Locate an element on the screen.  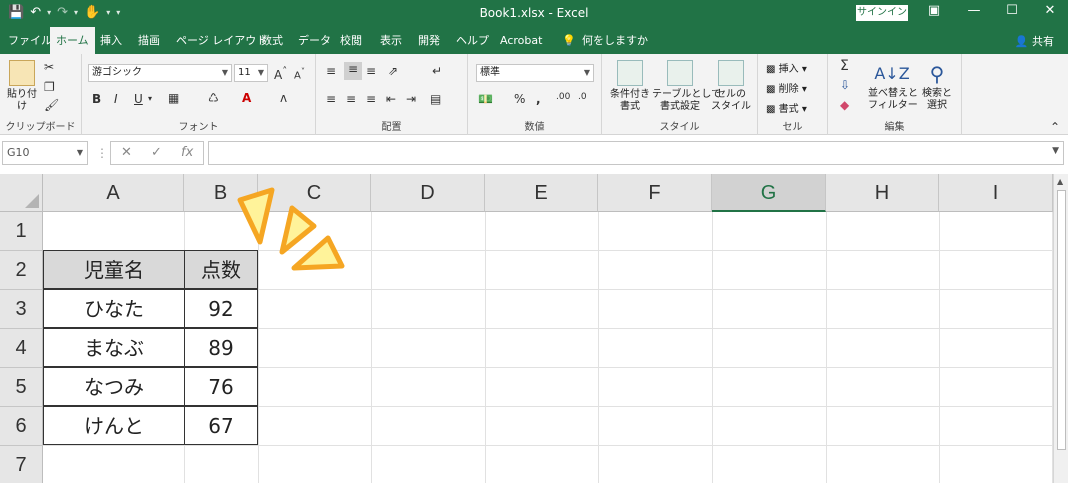
tab-data: データ is located at coordinates (314, 40).